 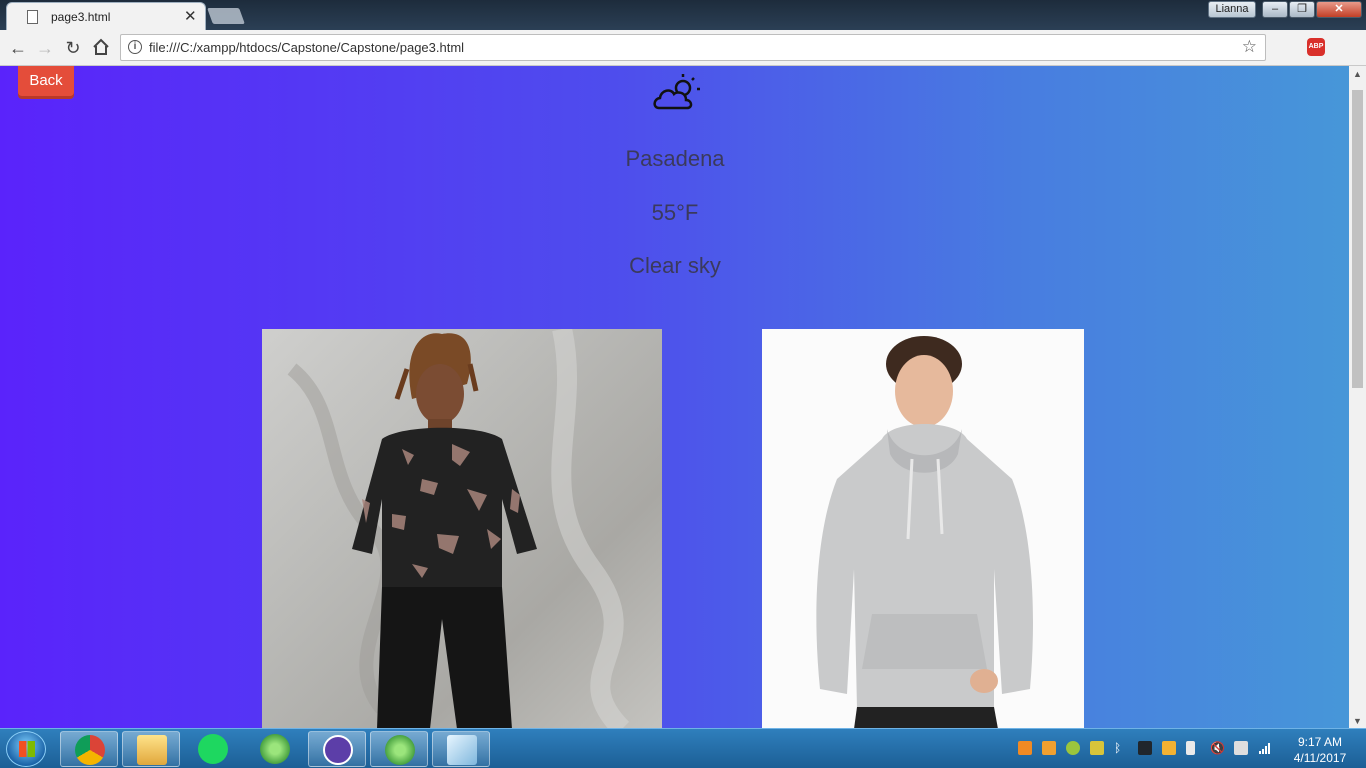 I want to click on tray-app-icon, so click(x=1049, y=748).